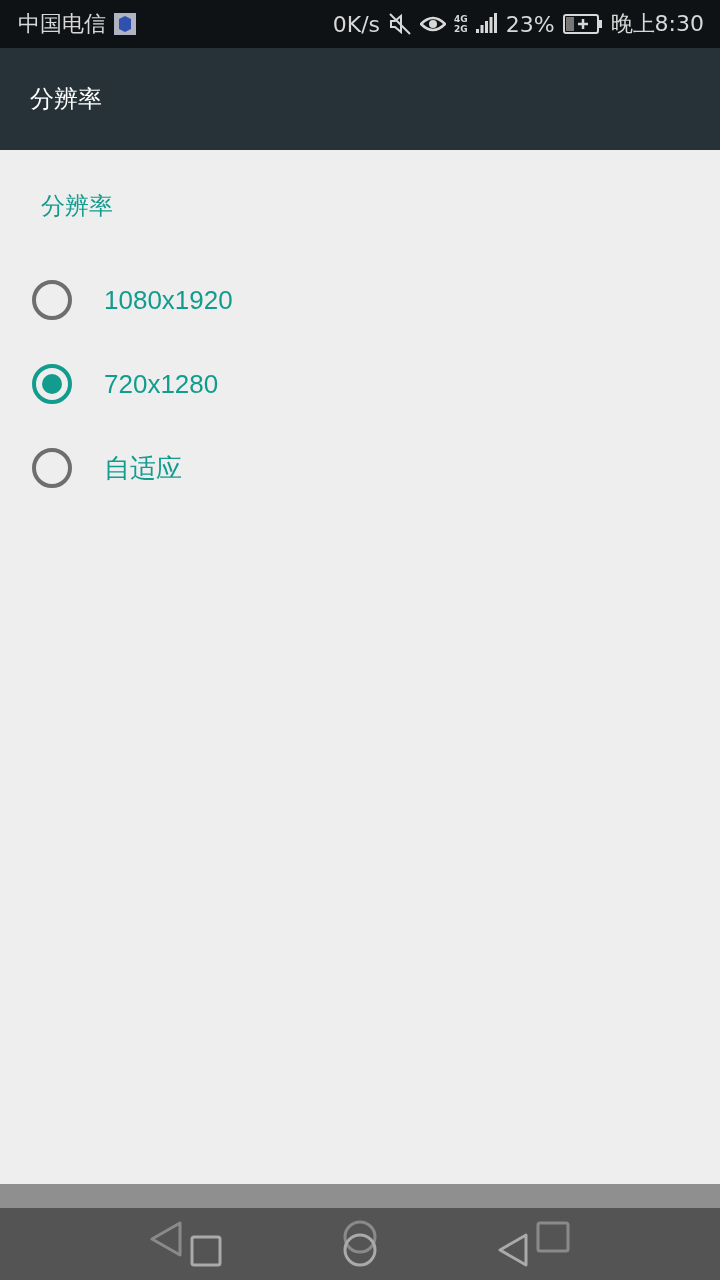 This screenshot has height=1280, width=720. What do you see at coordinates (62, 24) in the screenshot?
I see `carrier-name: 中国电信` at bounding box center [62, 24].